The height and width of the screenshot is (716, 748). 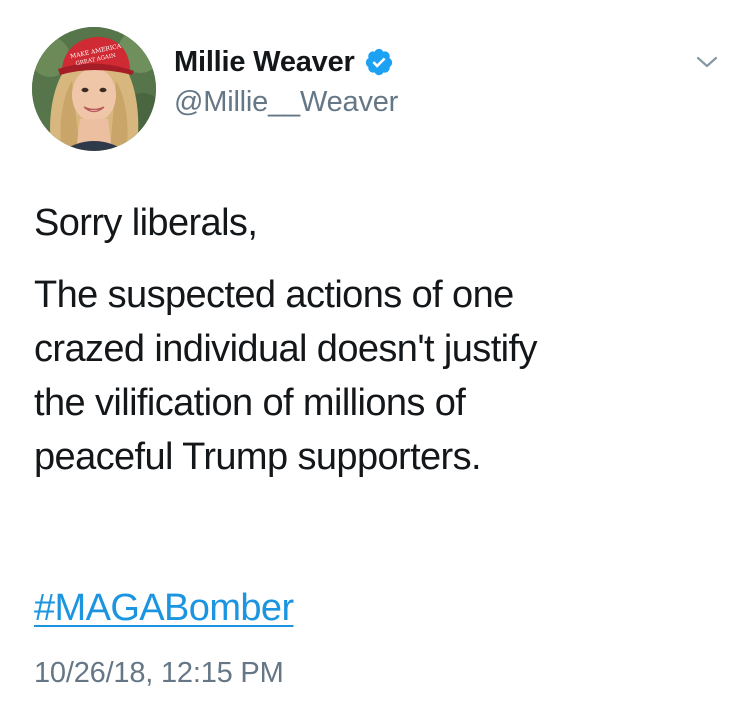 What do you see at coordinates (274, 295) in the screenshot?
I see `tweet-body-line: The suspected actions of one` at bounding box center [274, 295].